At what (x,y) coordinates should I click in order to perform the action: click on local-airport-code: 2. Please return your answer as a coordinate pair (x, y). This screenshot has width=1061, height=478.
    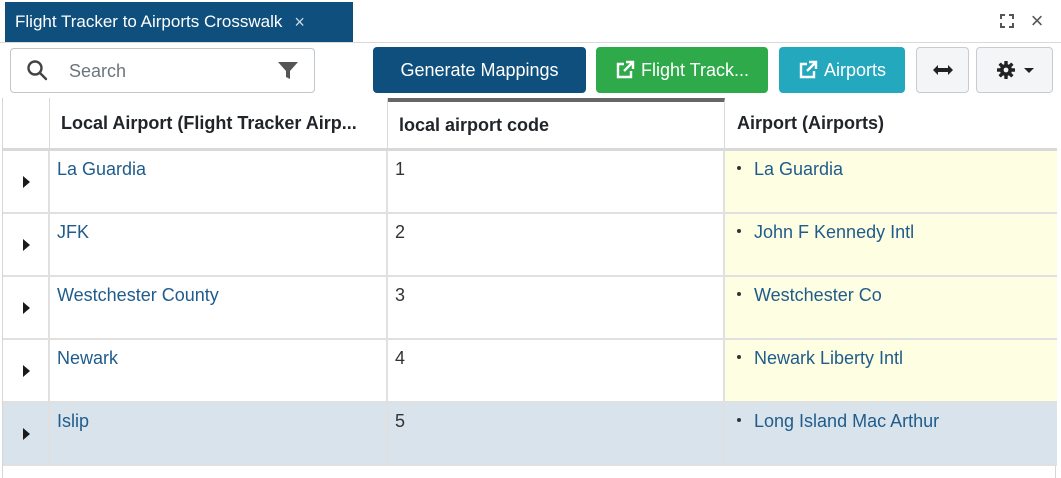
    Looking at the image, I should click on (400, 232).